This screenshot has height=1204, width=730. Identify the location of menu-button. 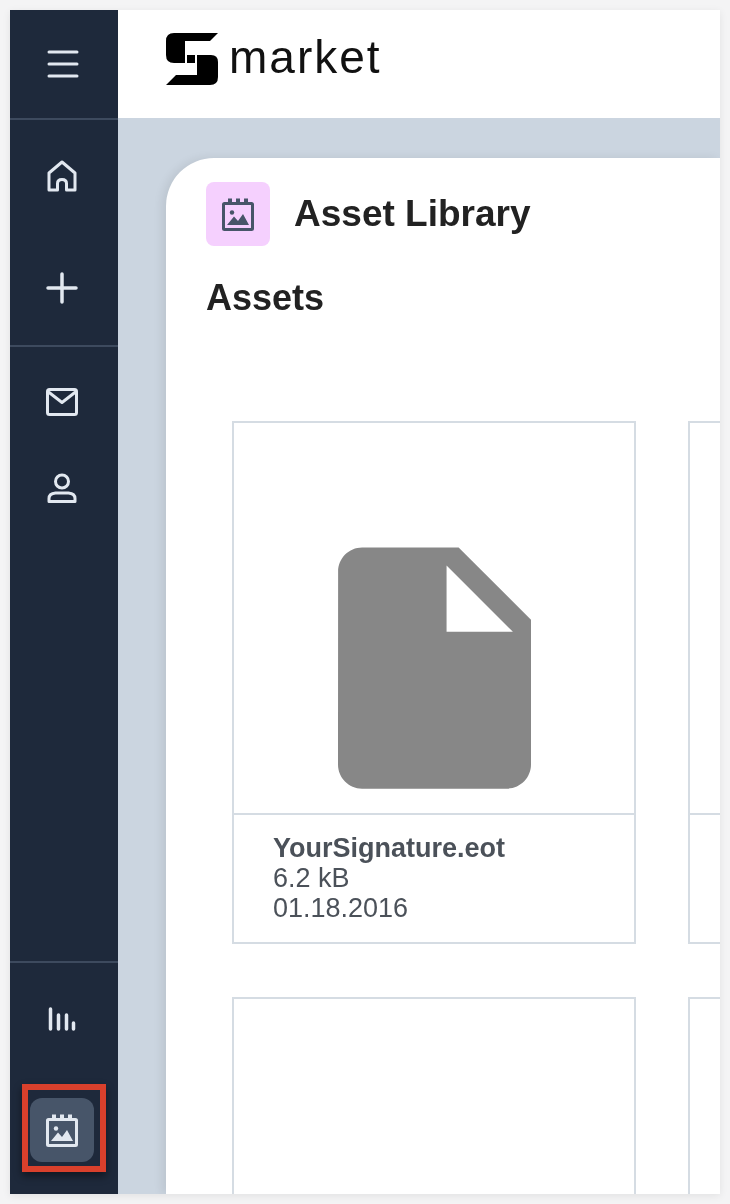
(63, 64).